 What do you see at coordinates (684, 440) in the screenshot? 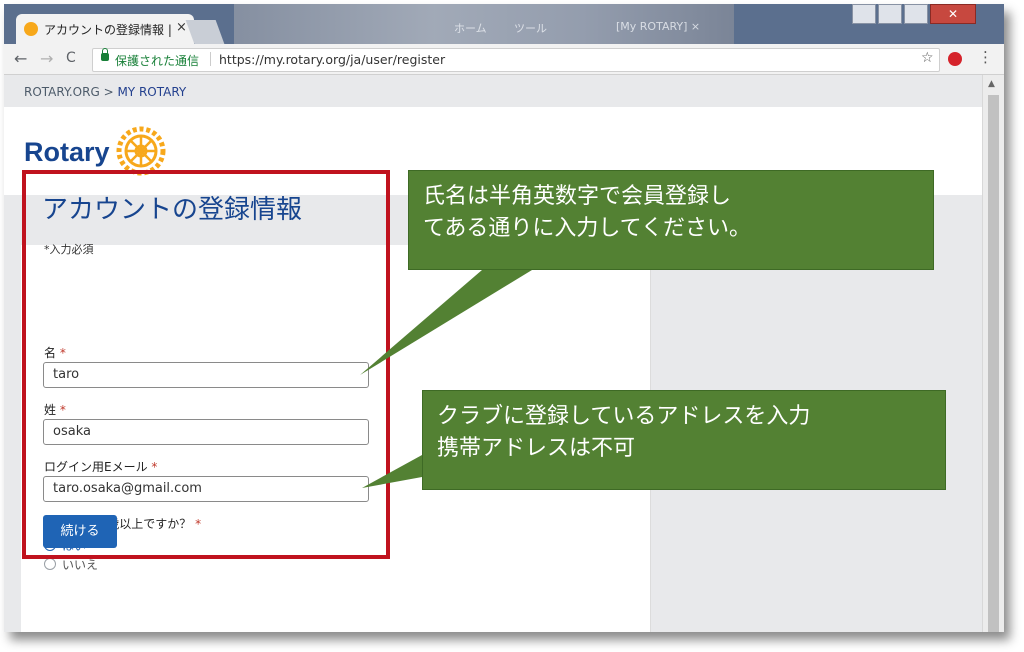
I see `callout-email-instruction: クラブに登録しているアドレスを入力 携帯アドレスは不可` at bounding box center [684, 440].